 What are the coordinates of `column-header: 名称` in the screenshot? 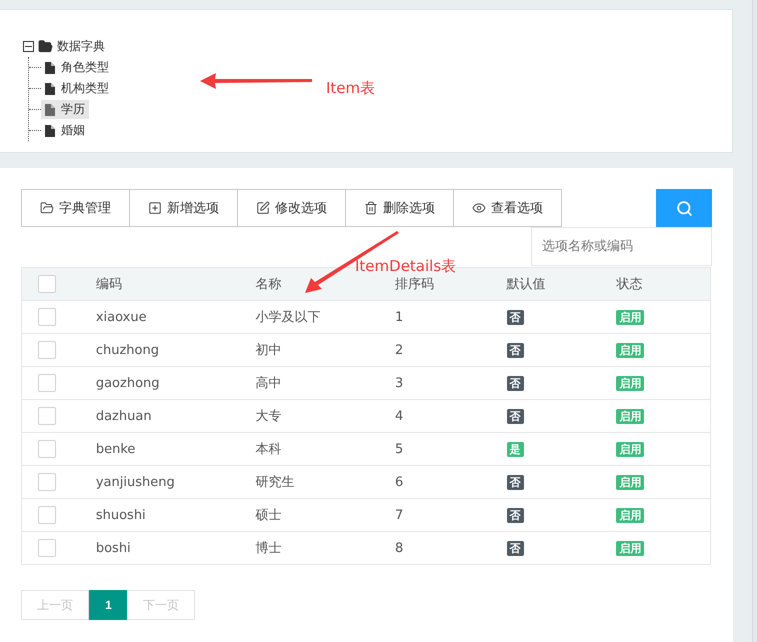 It's located at (269, 284).